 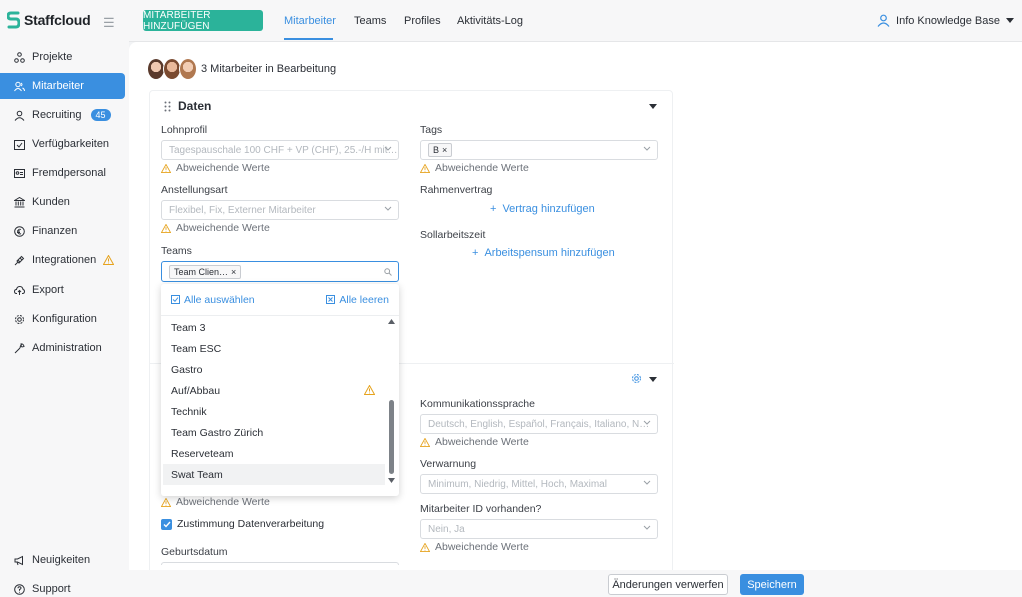 What do you see at coordinates (357, 300) in the screenshot?
I see `clear-all-button: Alle leeren` at bounding box center [357, 300].